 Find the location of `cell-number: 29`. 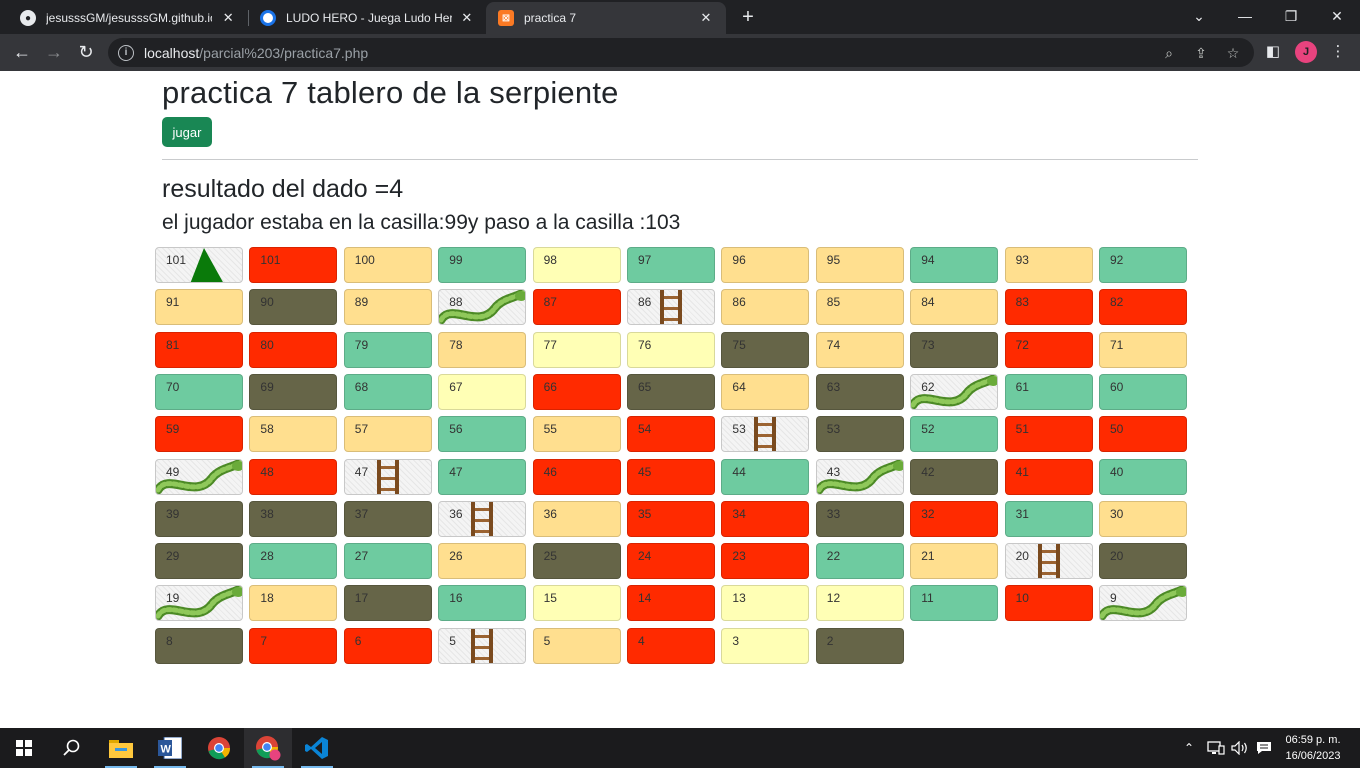

cell-number: 29 is located at coordinates (173, 556).